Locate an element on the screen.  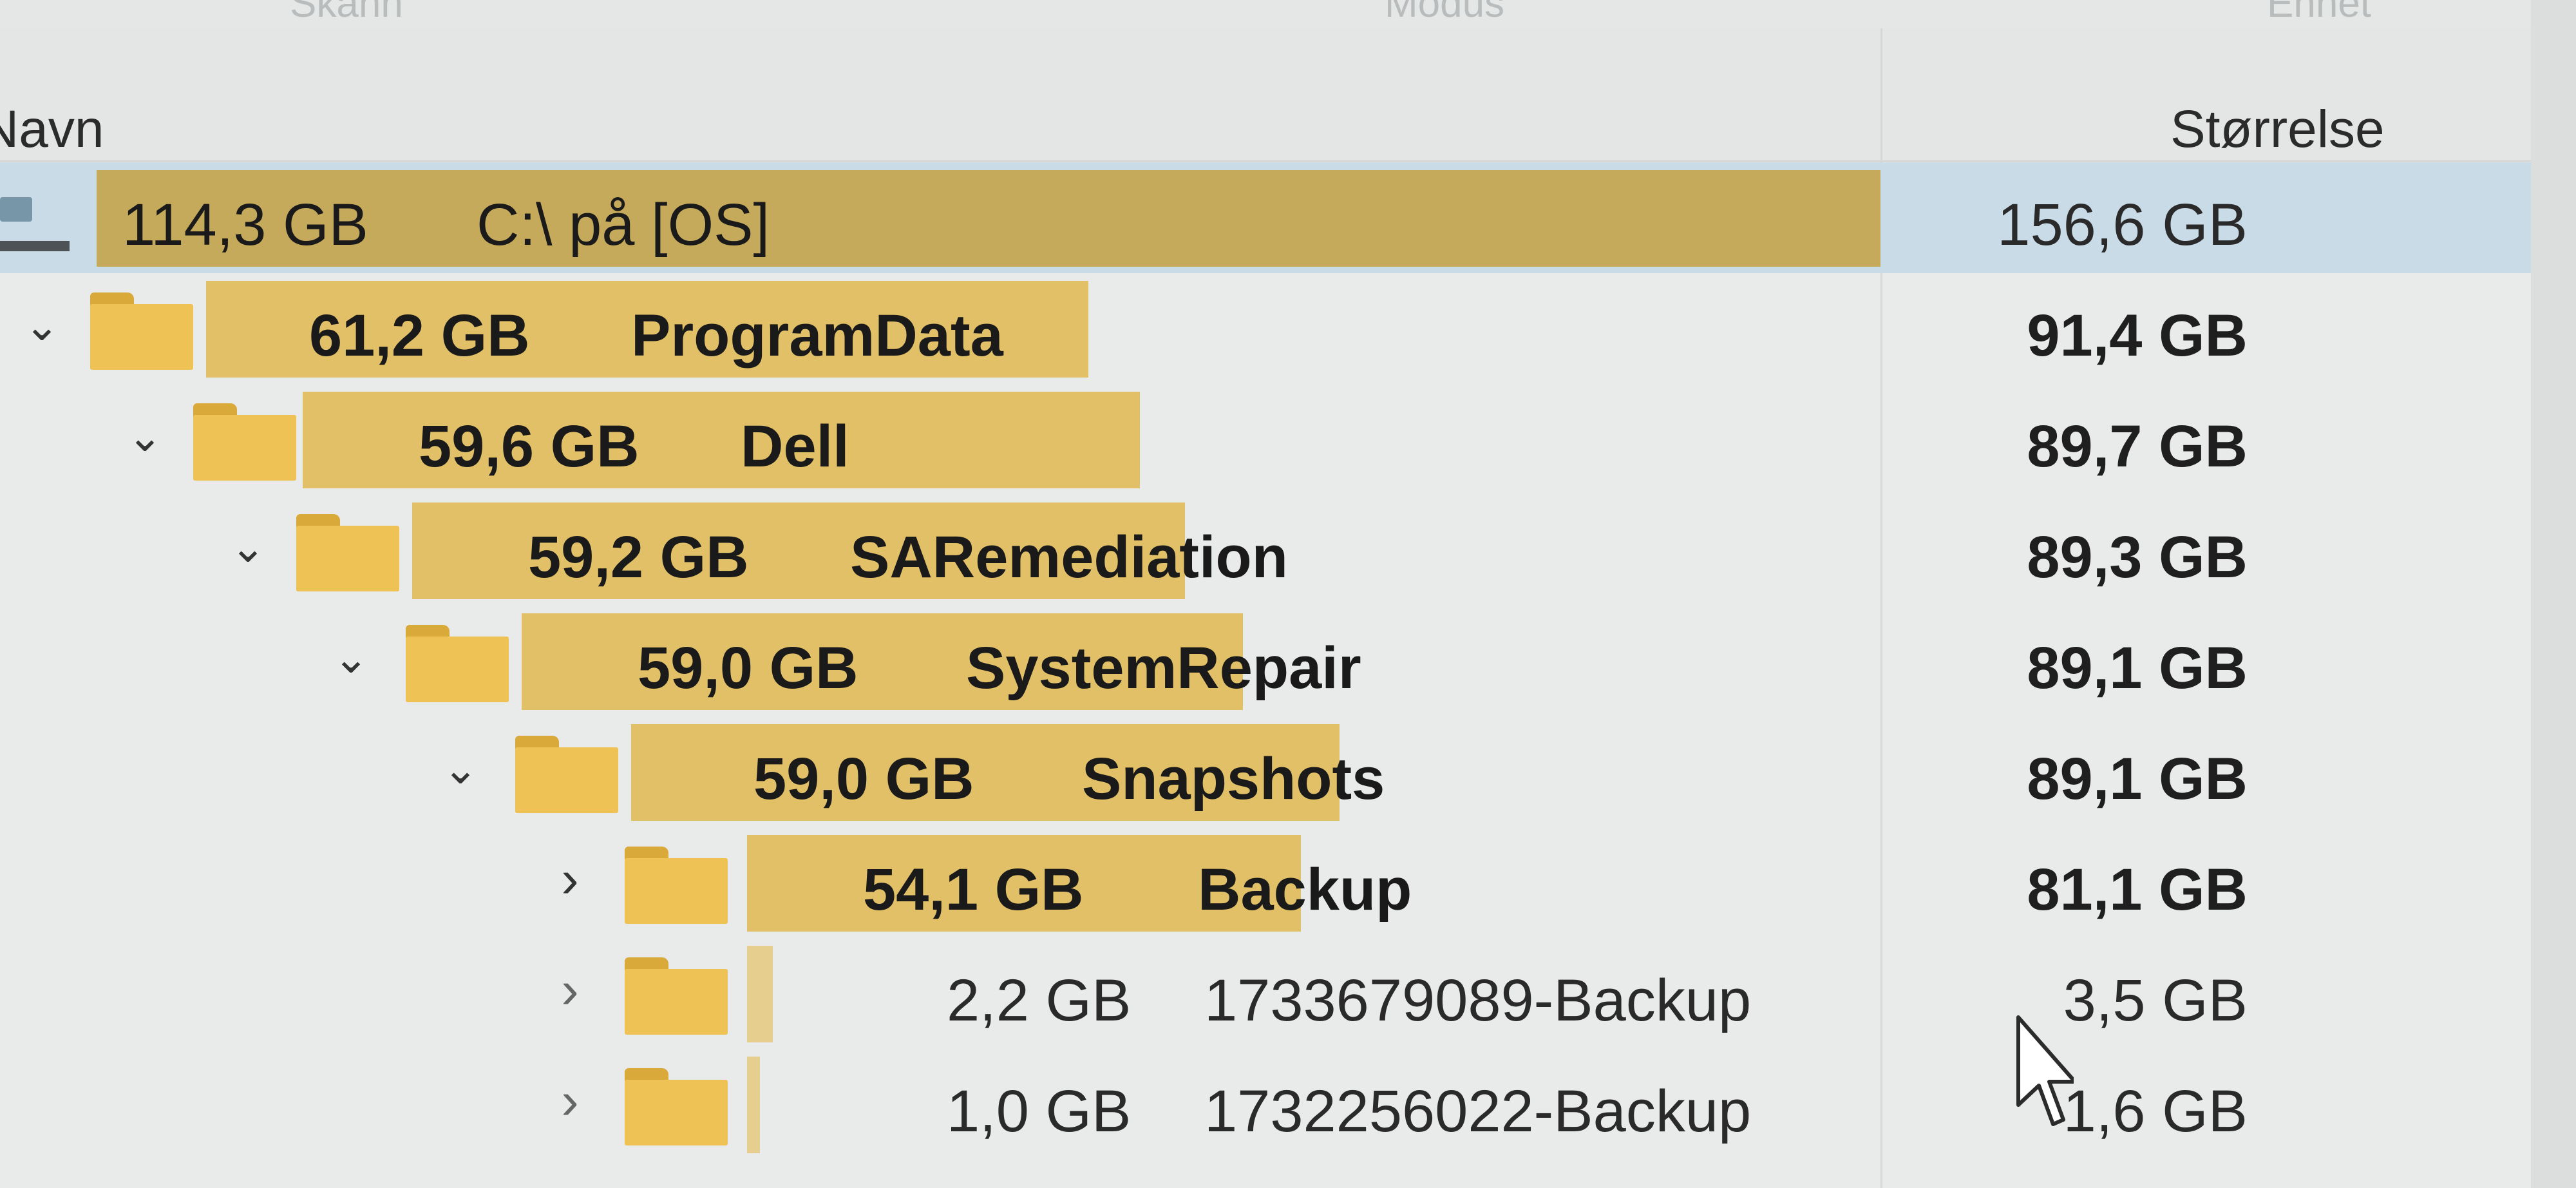
tree-row-systemrepair: ⌄ 59,0 GB SystemRepair 89,1 GB is located at coordinates (1265, 661).